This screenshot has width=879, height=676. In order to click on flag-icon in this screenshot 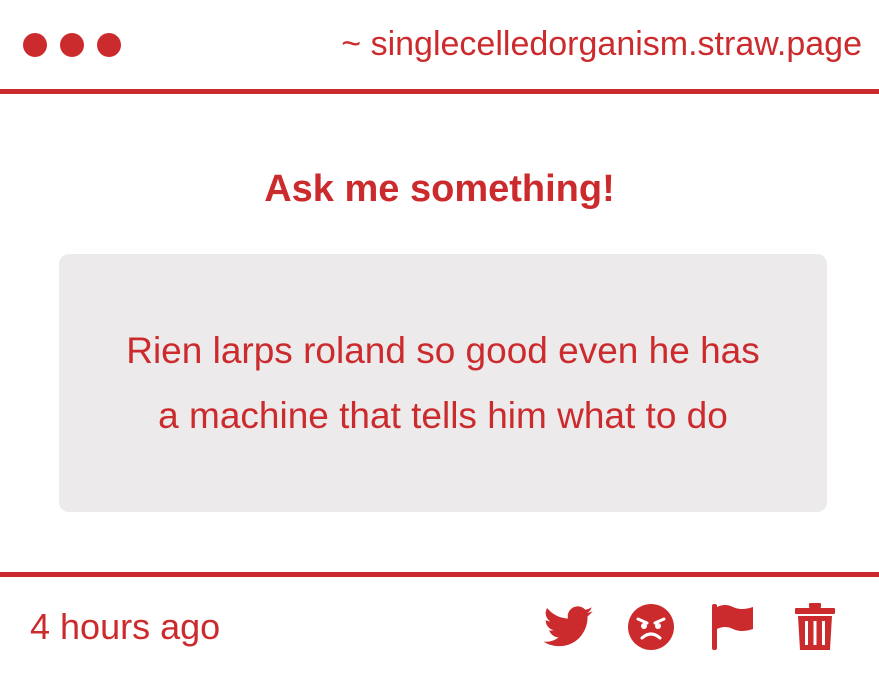, I will do `click(732, 627)`.